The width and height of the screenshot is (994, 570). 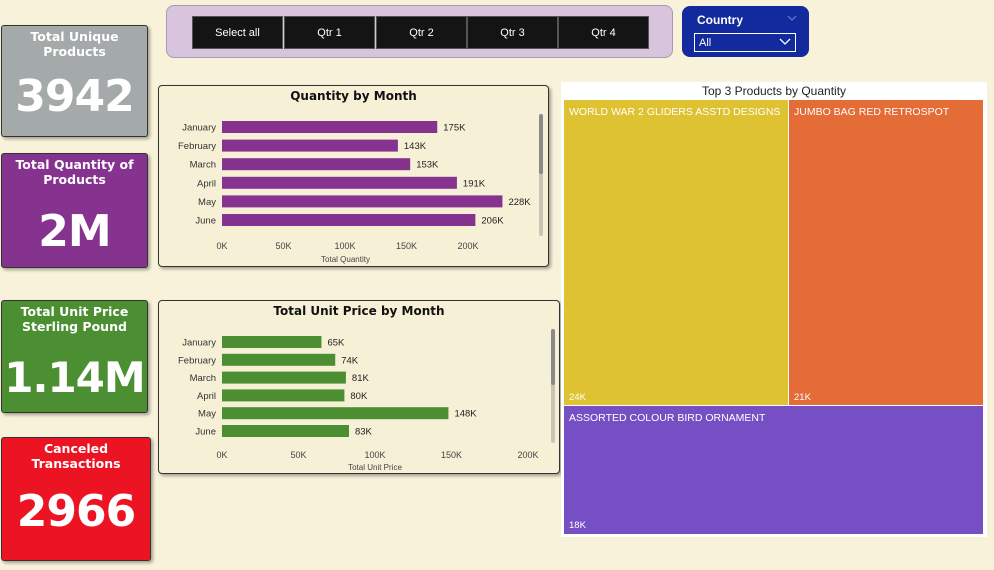 What do you see at coordinates (886, 253) in the screenshot?
I see `treemap-cell: JUMBO BAG RED RETROSPOT 21K` at bounding box center [886, 253].